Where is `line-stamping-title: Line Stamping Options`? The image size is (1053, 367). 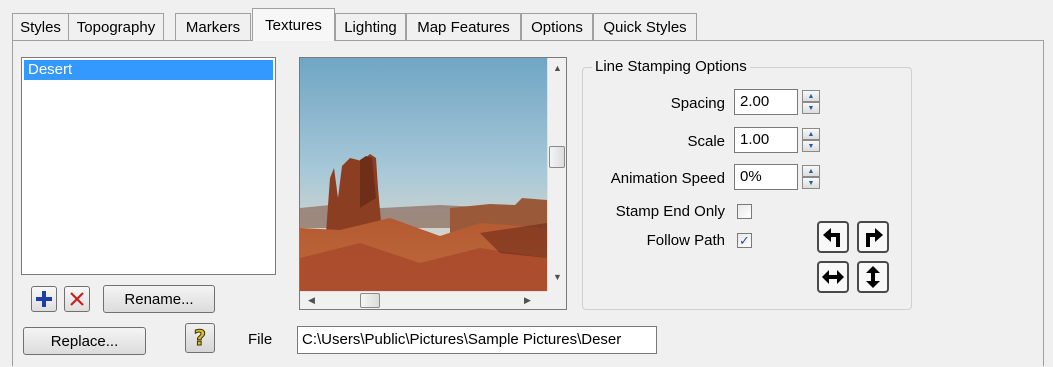
line-stamping-title: Line Stamping Options is located at coordinates (671, 66).